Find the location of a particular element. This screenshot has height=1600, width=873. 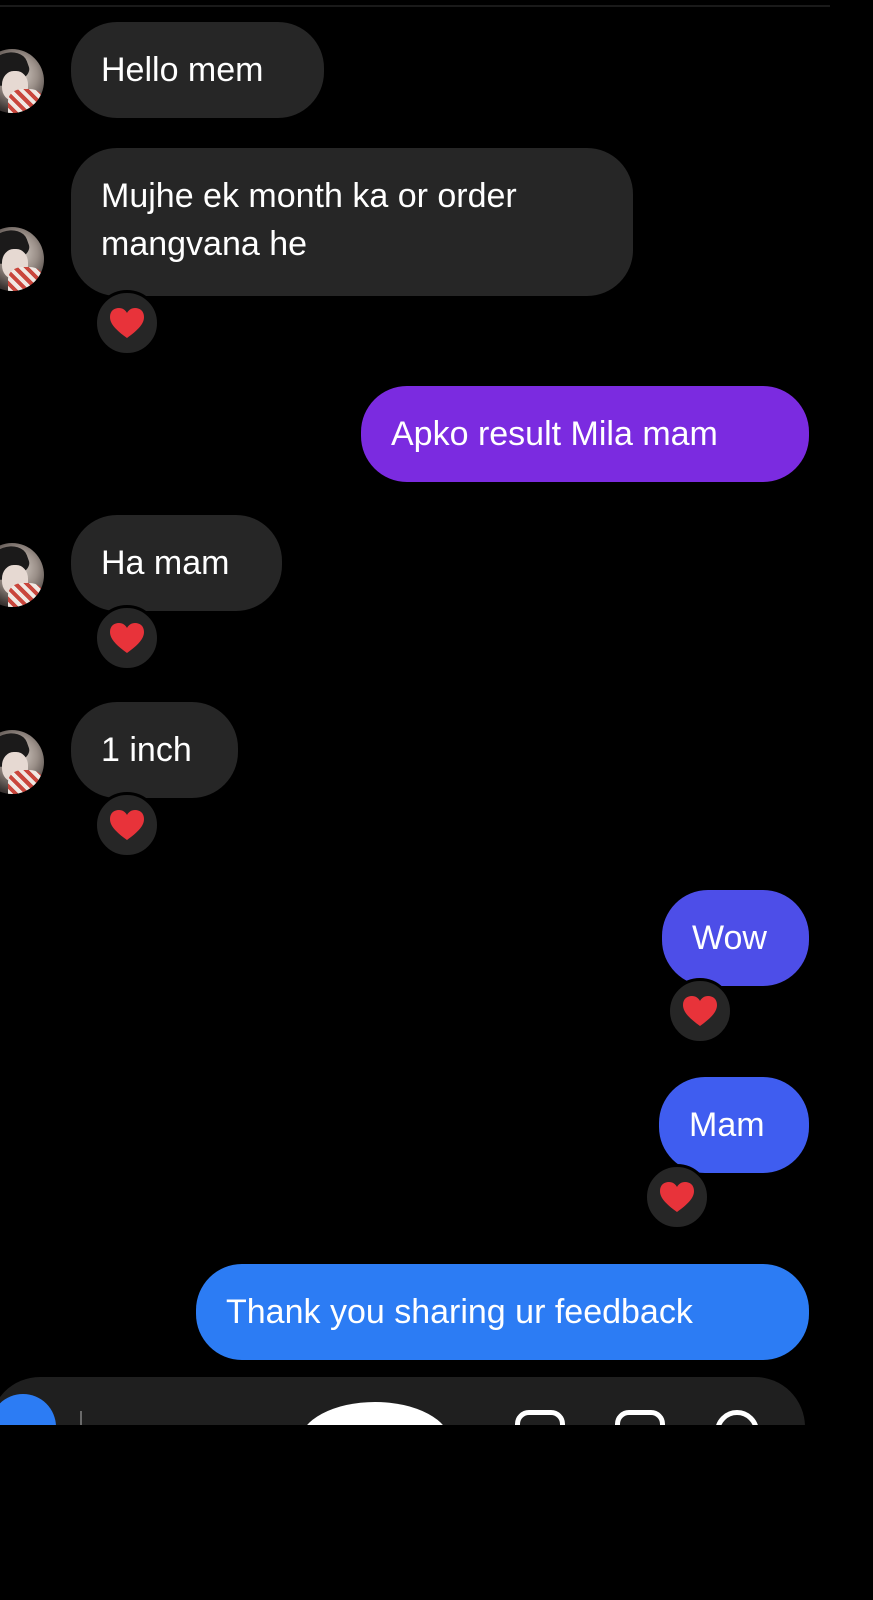

message-text: Ha mam is located at coordinates (165, 563).